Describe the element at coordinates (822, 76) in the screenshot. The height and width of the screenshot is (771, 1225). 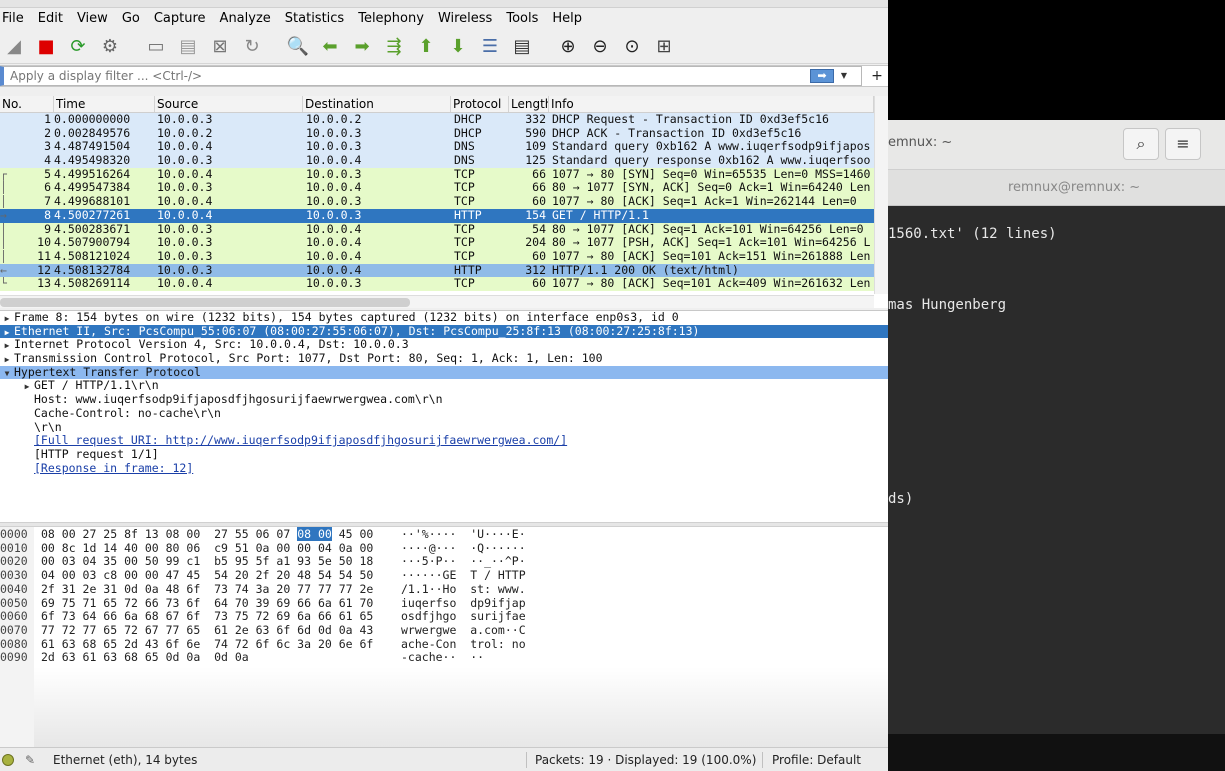
I see `apply-filter-arrow-icon: ➡` at that location.